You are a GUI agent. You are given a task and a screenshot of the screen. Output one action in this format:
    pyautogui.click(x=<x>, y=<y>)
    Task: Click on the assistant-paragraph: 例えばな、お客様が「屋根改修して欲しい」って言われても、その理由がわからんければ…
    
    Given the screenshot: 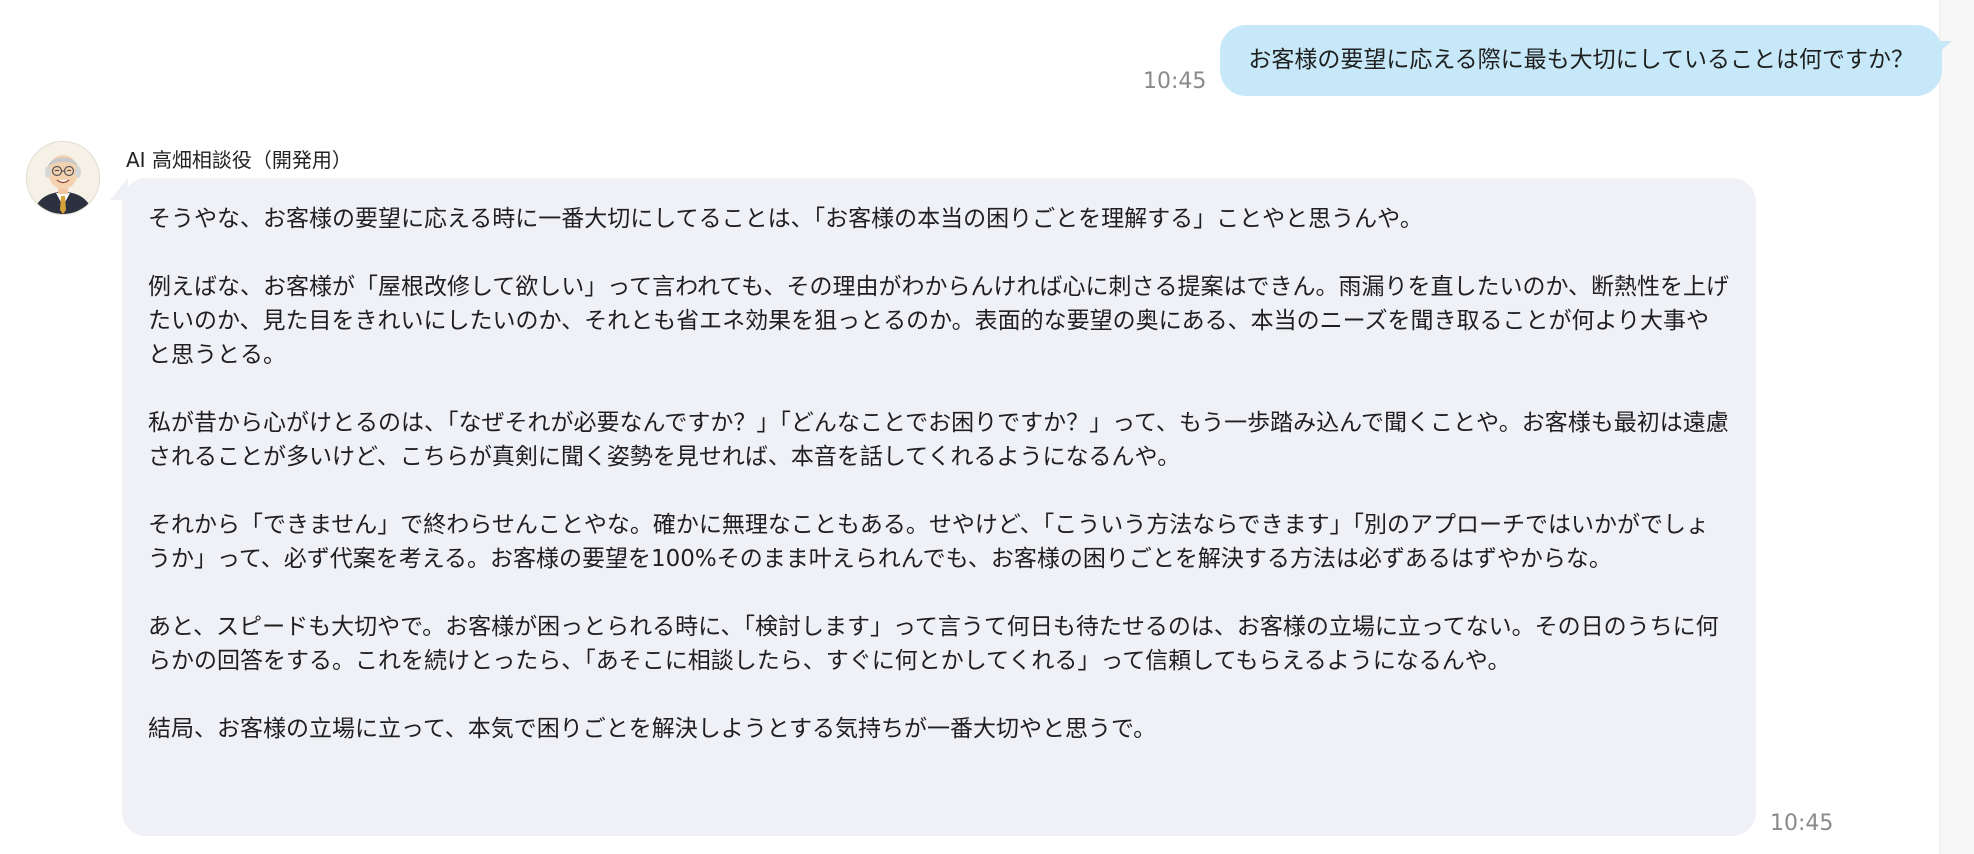 What is the action you would take?
    pyautogui.click(x=939, y=321)
    